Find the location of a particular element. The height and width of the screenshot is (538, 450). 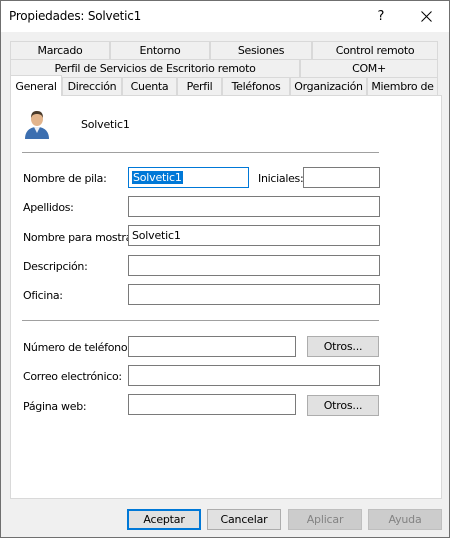

last-name-input is located at coordinates (254, 206).